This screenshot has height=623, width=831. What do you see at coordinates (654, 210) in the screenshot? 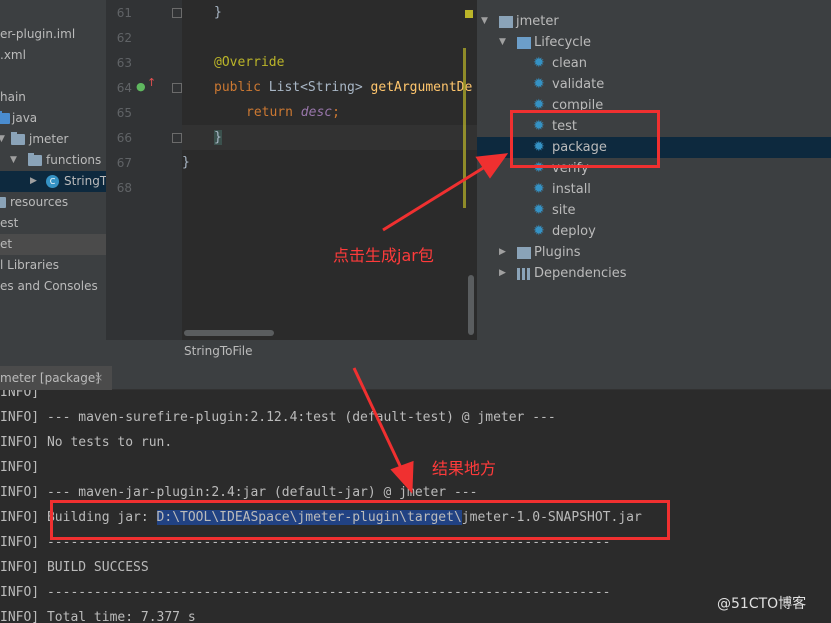
I see `maven-goal-site: ✹ site` at bounding box center [654, 210].